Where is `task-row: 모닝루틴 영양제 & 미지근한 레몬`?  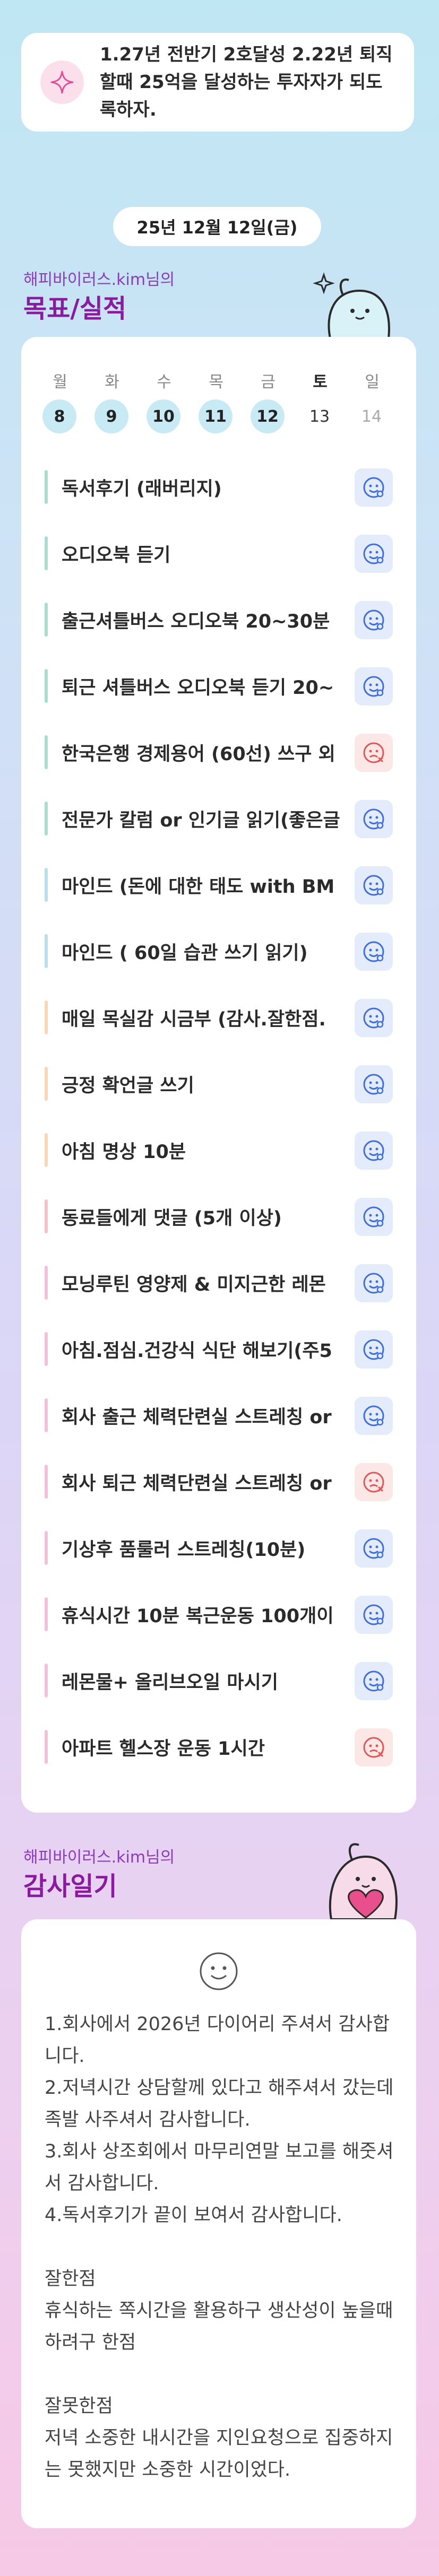 task-row: 모닝루틴 영양제 & 미지근한 레몬 is located at coordinates (219, 1283).